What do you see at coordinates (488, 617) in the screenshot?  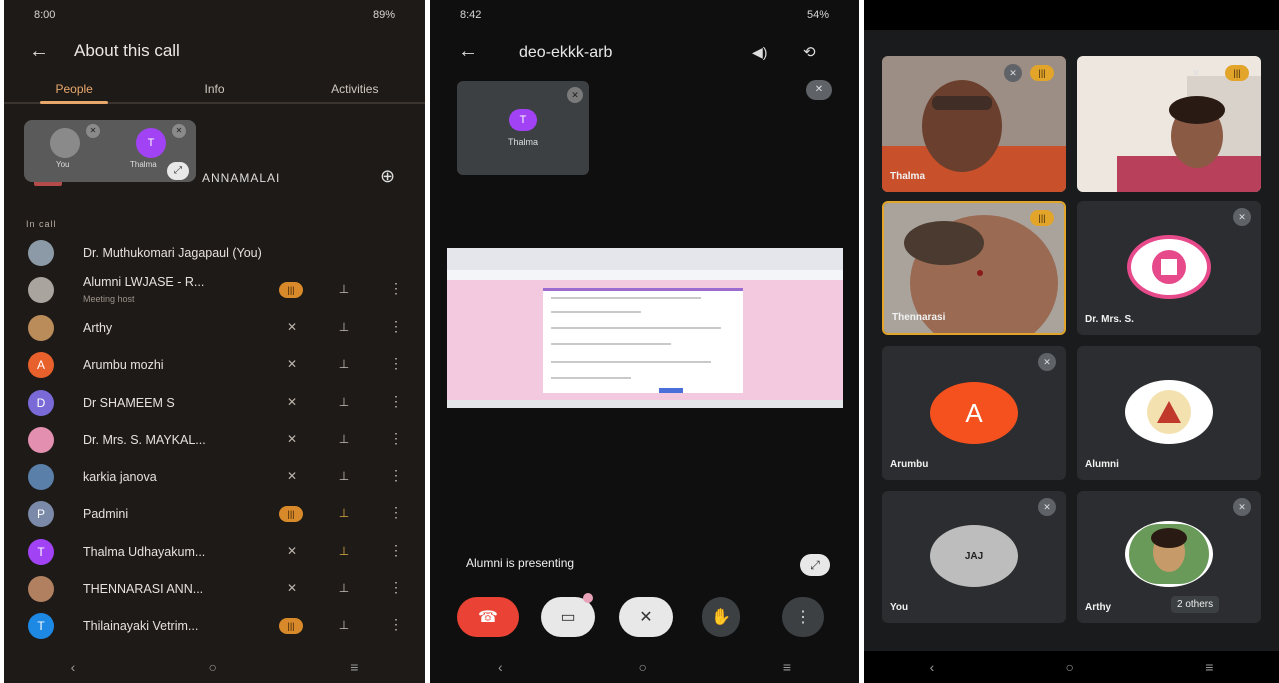 I see `end-call-button: ☎` at bounding box center [488, 617].